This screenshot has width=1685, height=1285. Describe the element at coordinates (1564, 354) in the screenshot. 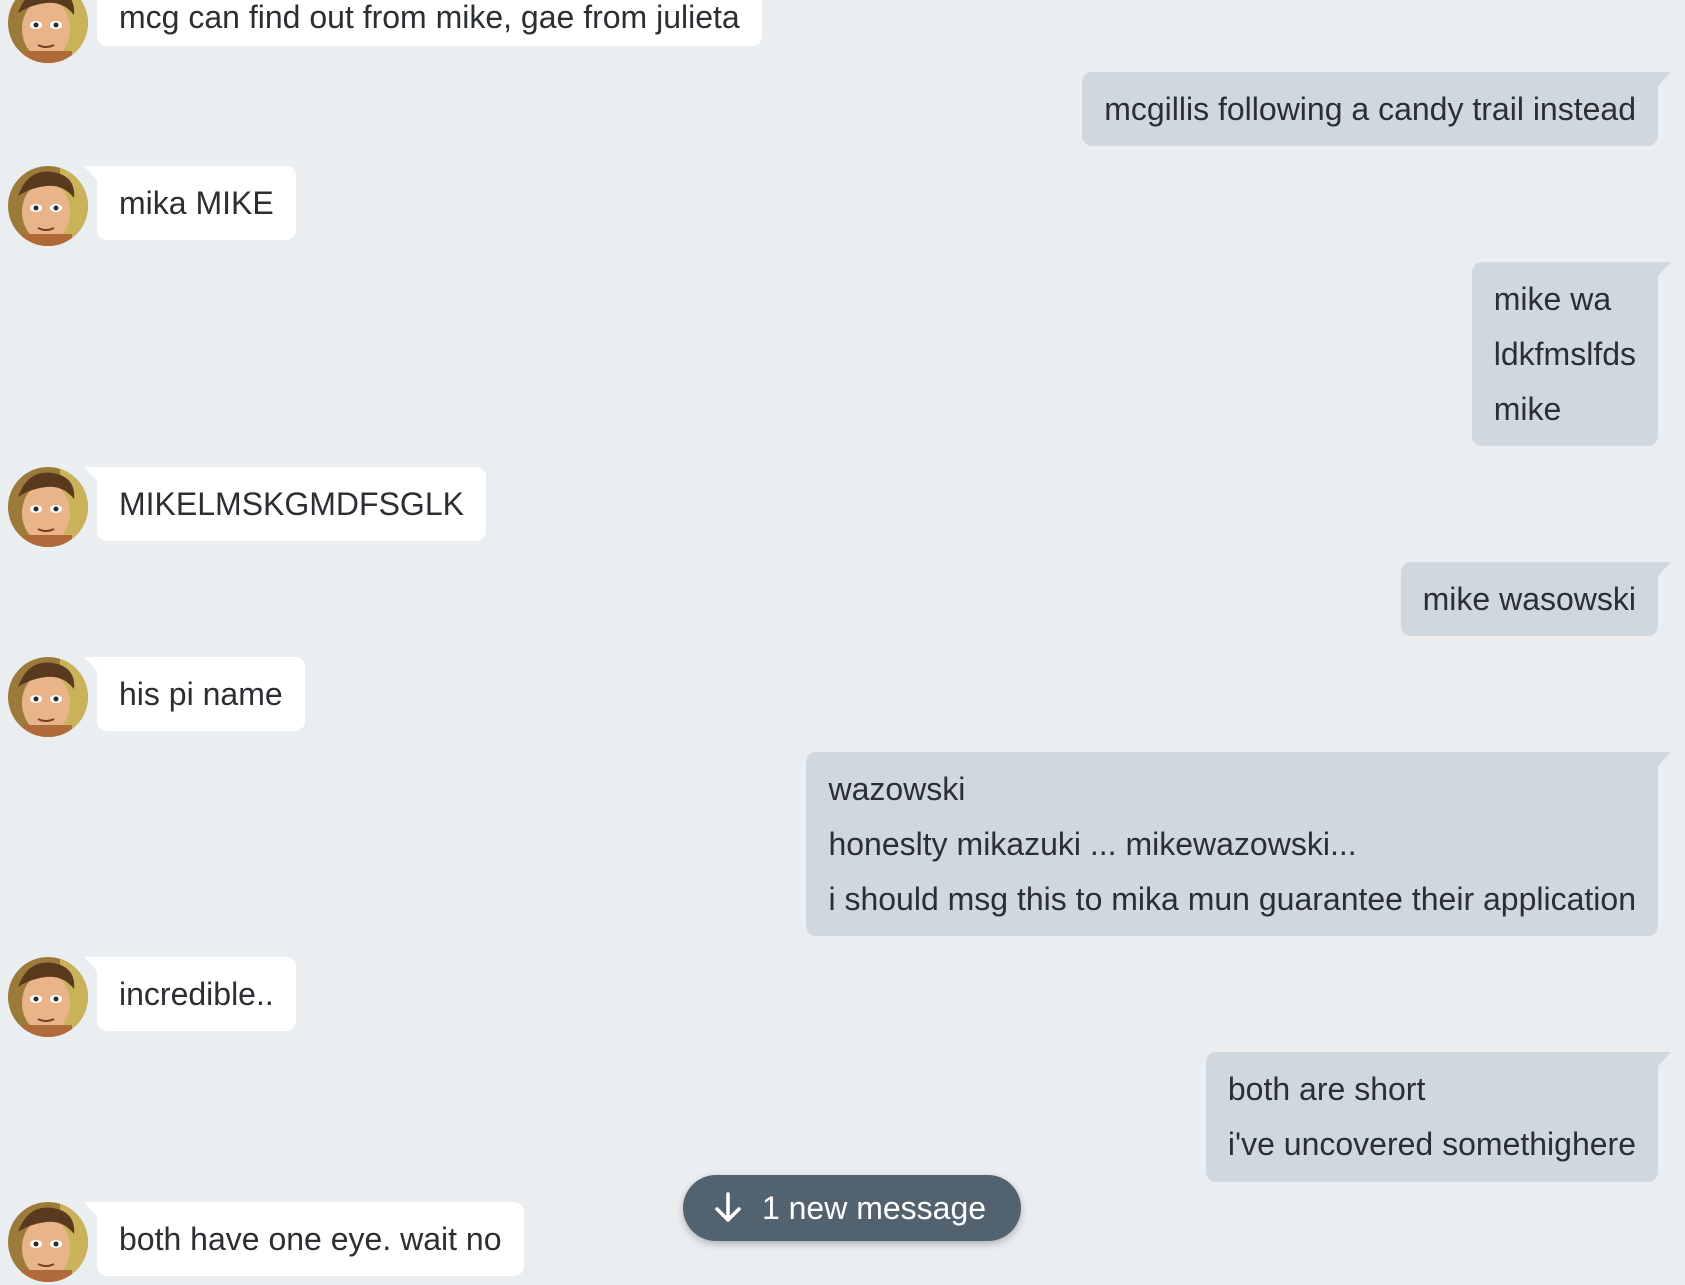

I see `message-text: ldkfmslfds` at that location.